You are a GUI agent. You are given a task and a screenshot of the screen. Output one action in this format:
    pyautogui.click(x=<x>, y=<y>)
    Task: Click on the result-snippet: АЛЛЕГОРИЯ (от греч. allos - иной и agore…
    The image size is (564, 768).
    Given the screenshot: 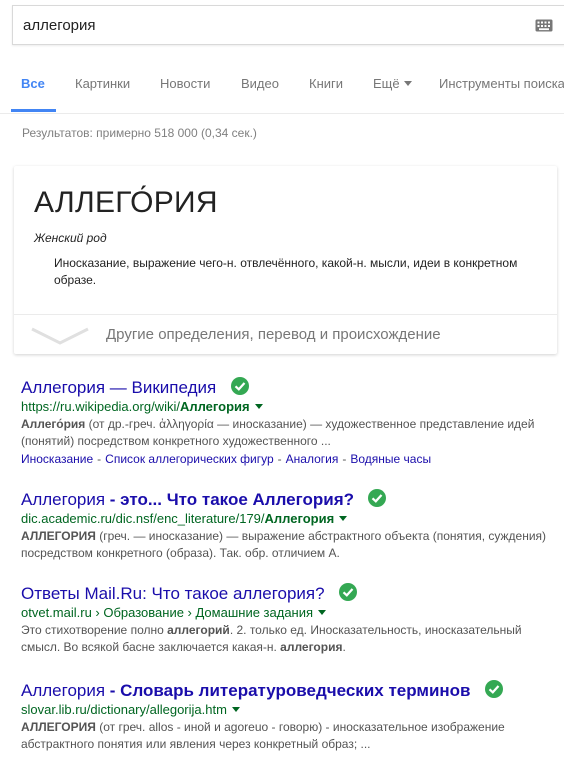 What is the action you would take?
    pyautogui.click(x=291, y=736)
    